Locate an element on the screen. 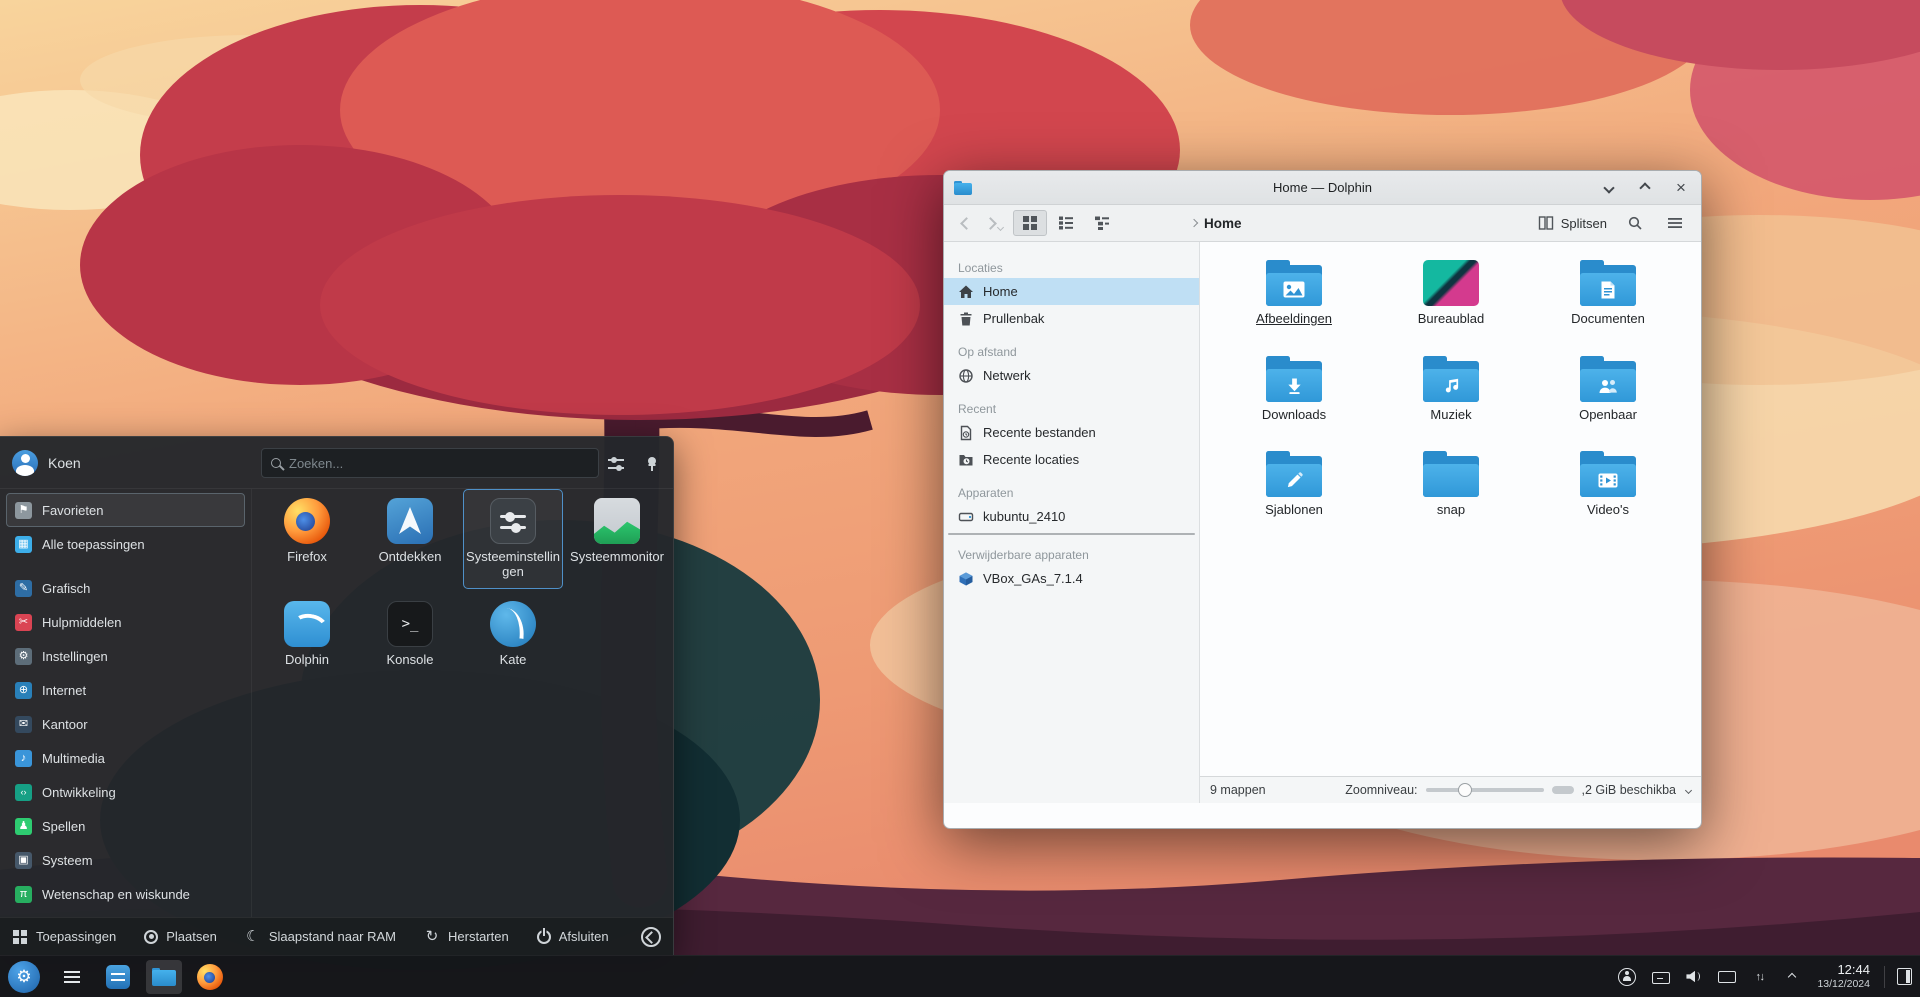  shutdown-button: Afsluiten is located at coordinates (572, 935).